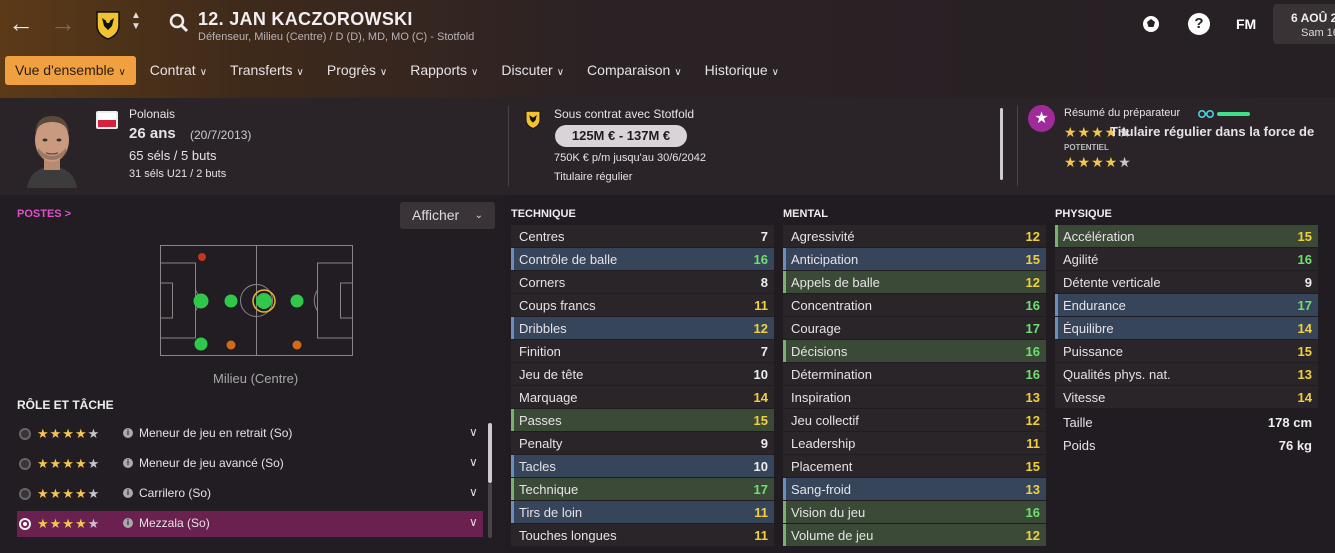  Describe the element at coordinates (642, 305) in the screenshot. I see `attribute-row: Coups francs 11` at that location.